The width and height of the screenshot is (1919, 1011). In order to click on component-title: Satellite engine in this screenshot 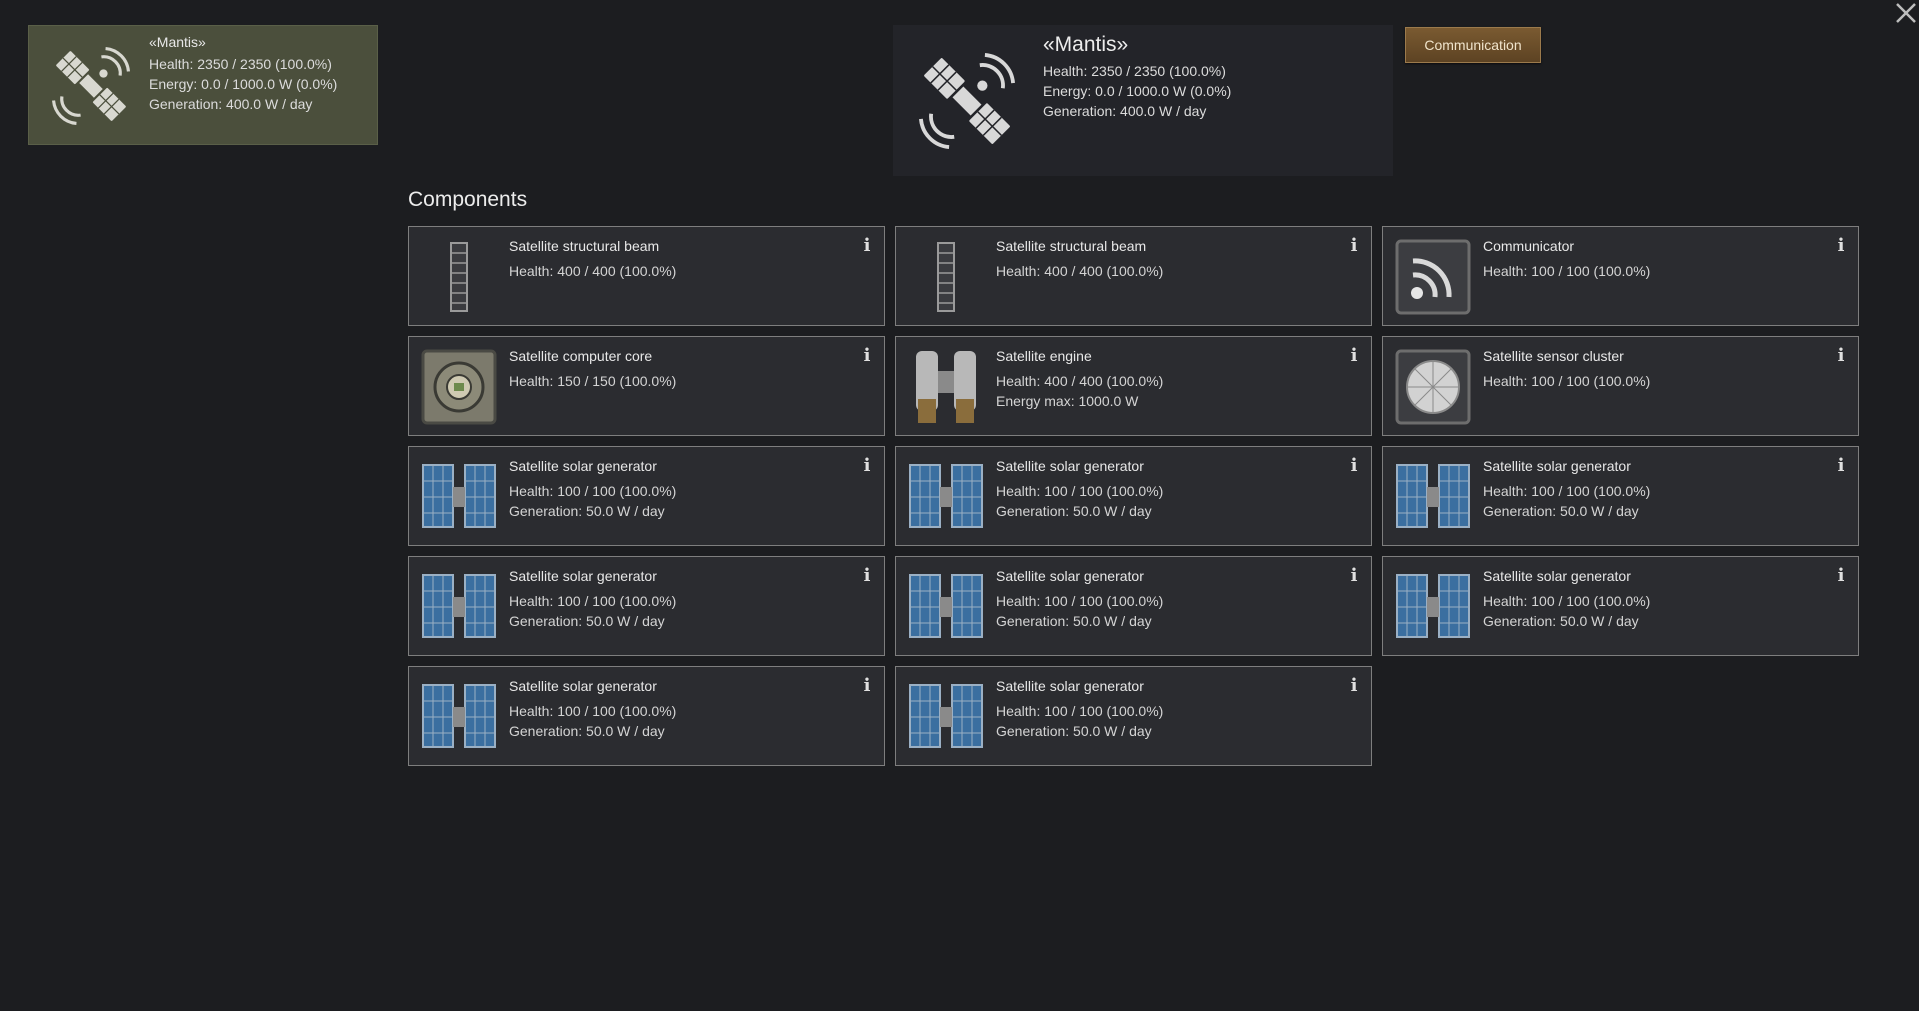, I will do `click(1044, 356)`.